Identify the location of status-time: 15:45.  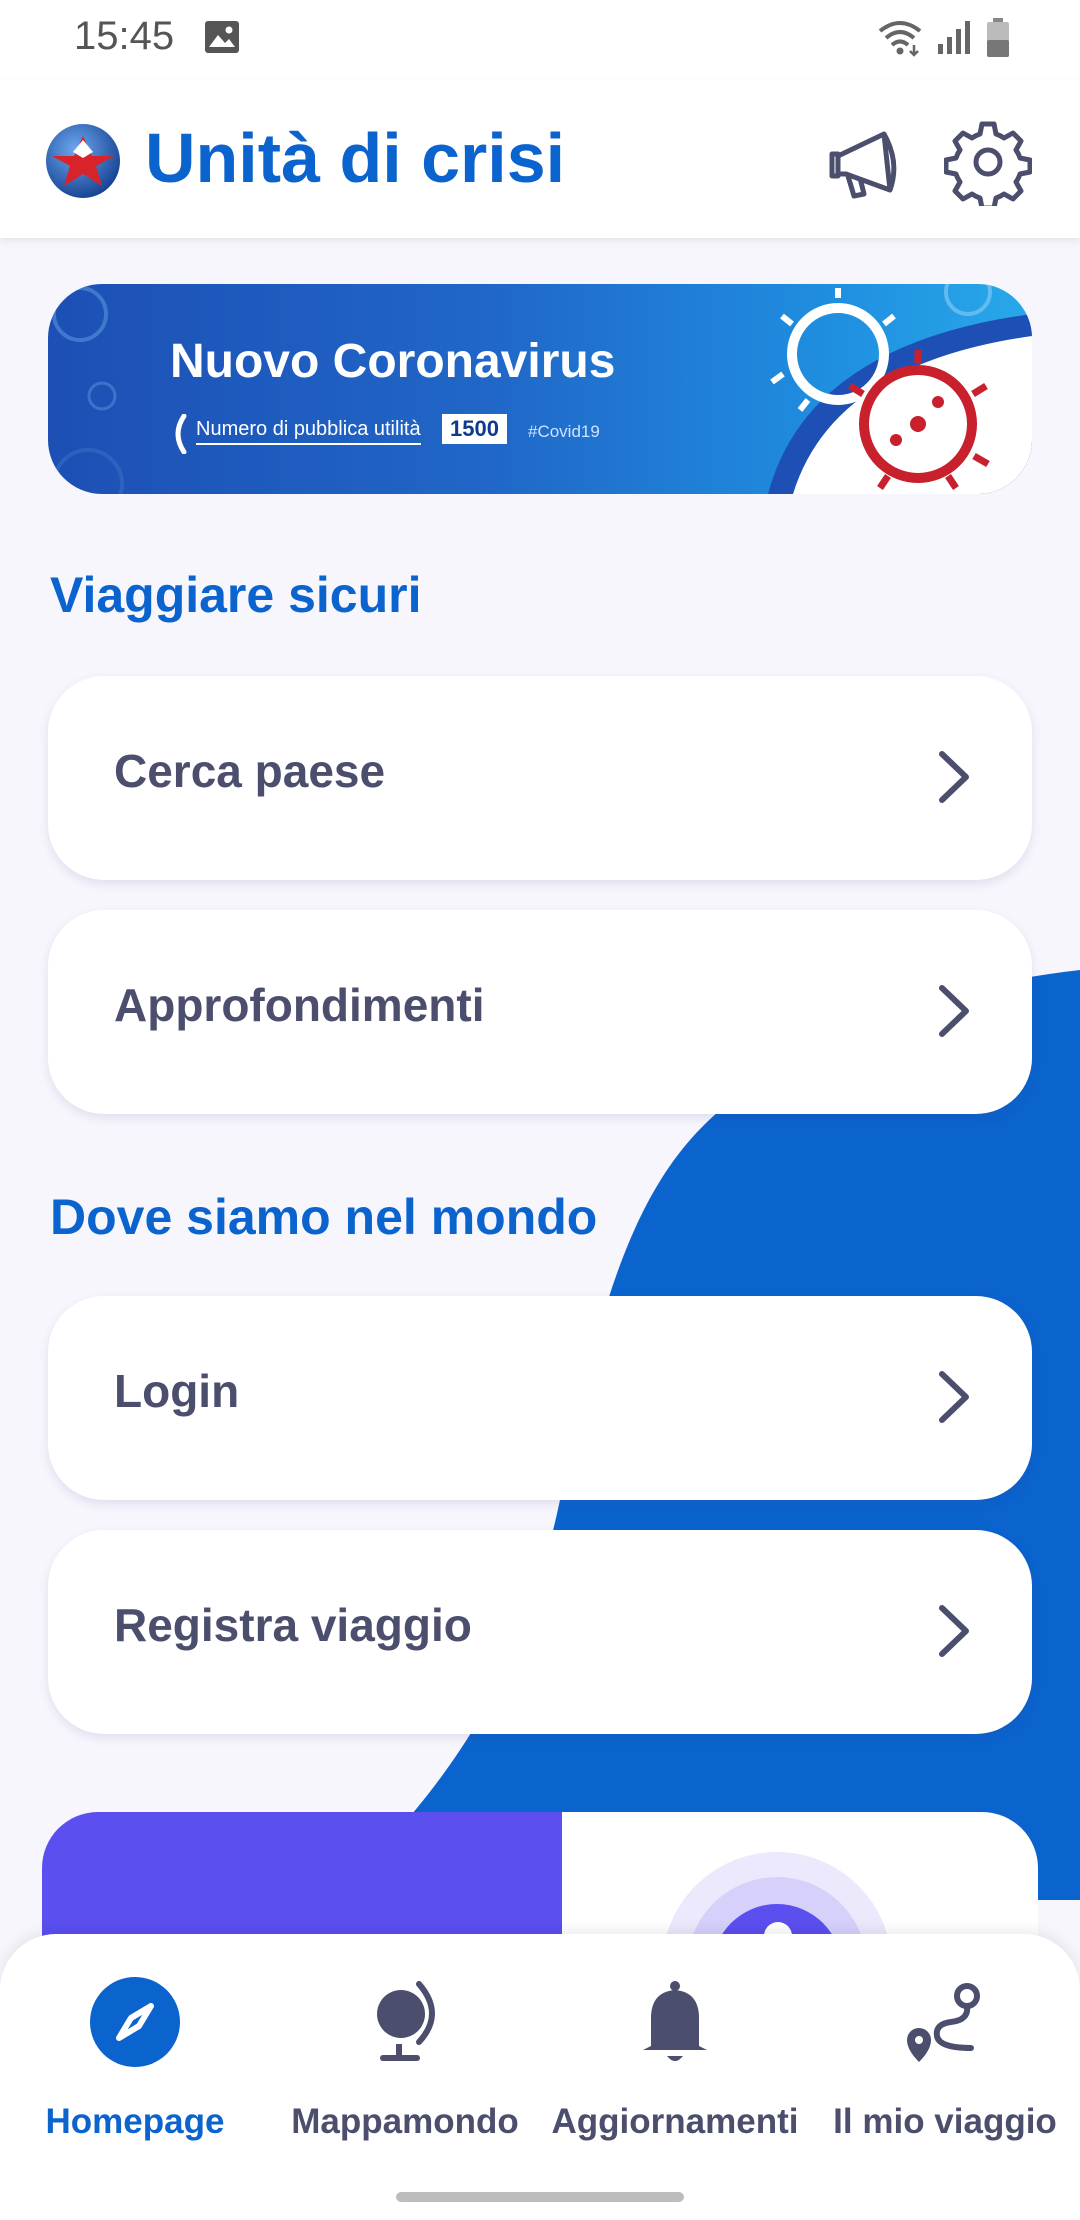
(124, 36).